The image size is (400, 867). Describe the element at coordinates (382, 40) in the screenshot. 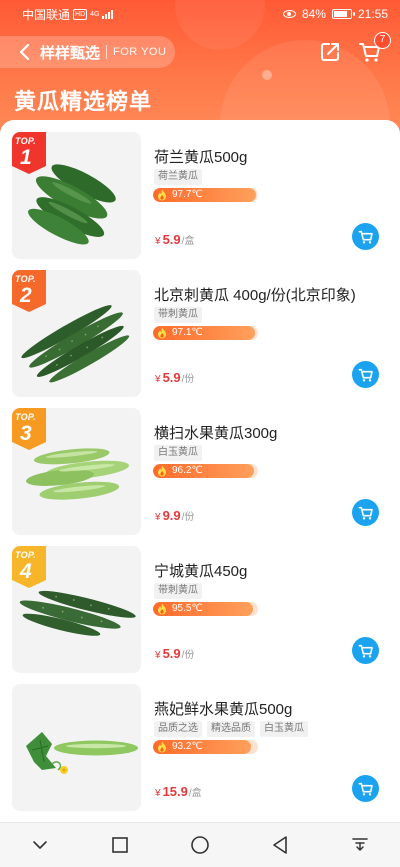

I see `cart-count-badge: 7` at that location.